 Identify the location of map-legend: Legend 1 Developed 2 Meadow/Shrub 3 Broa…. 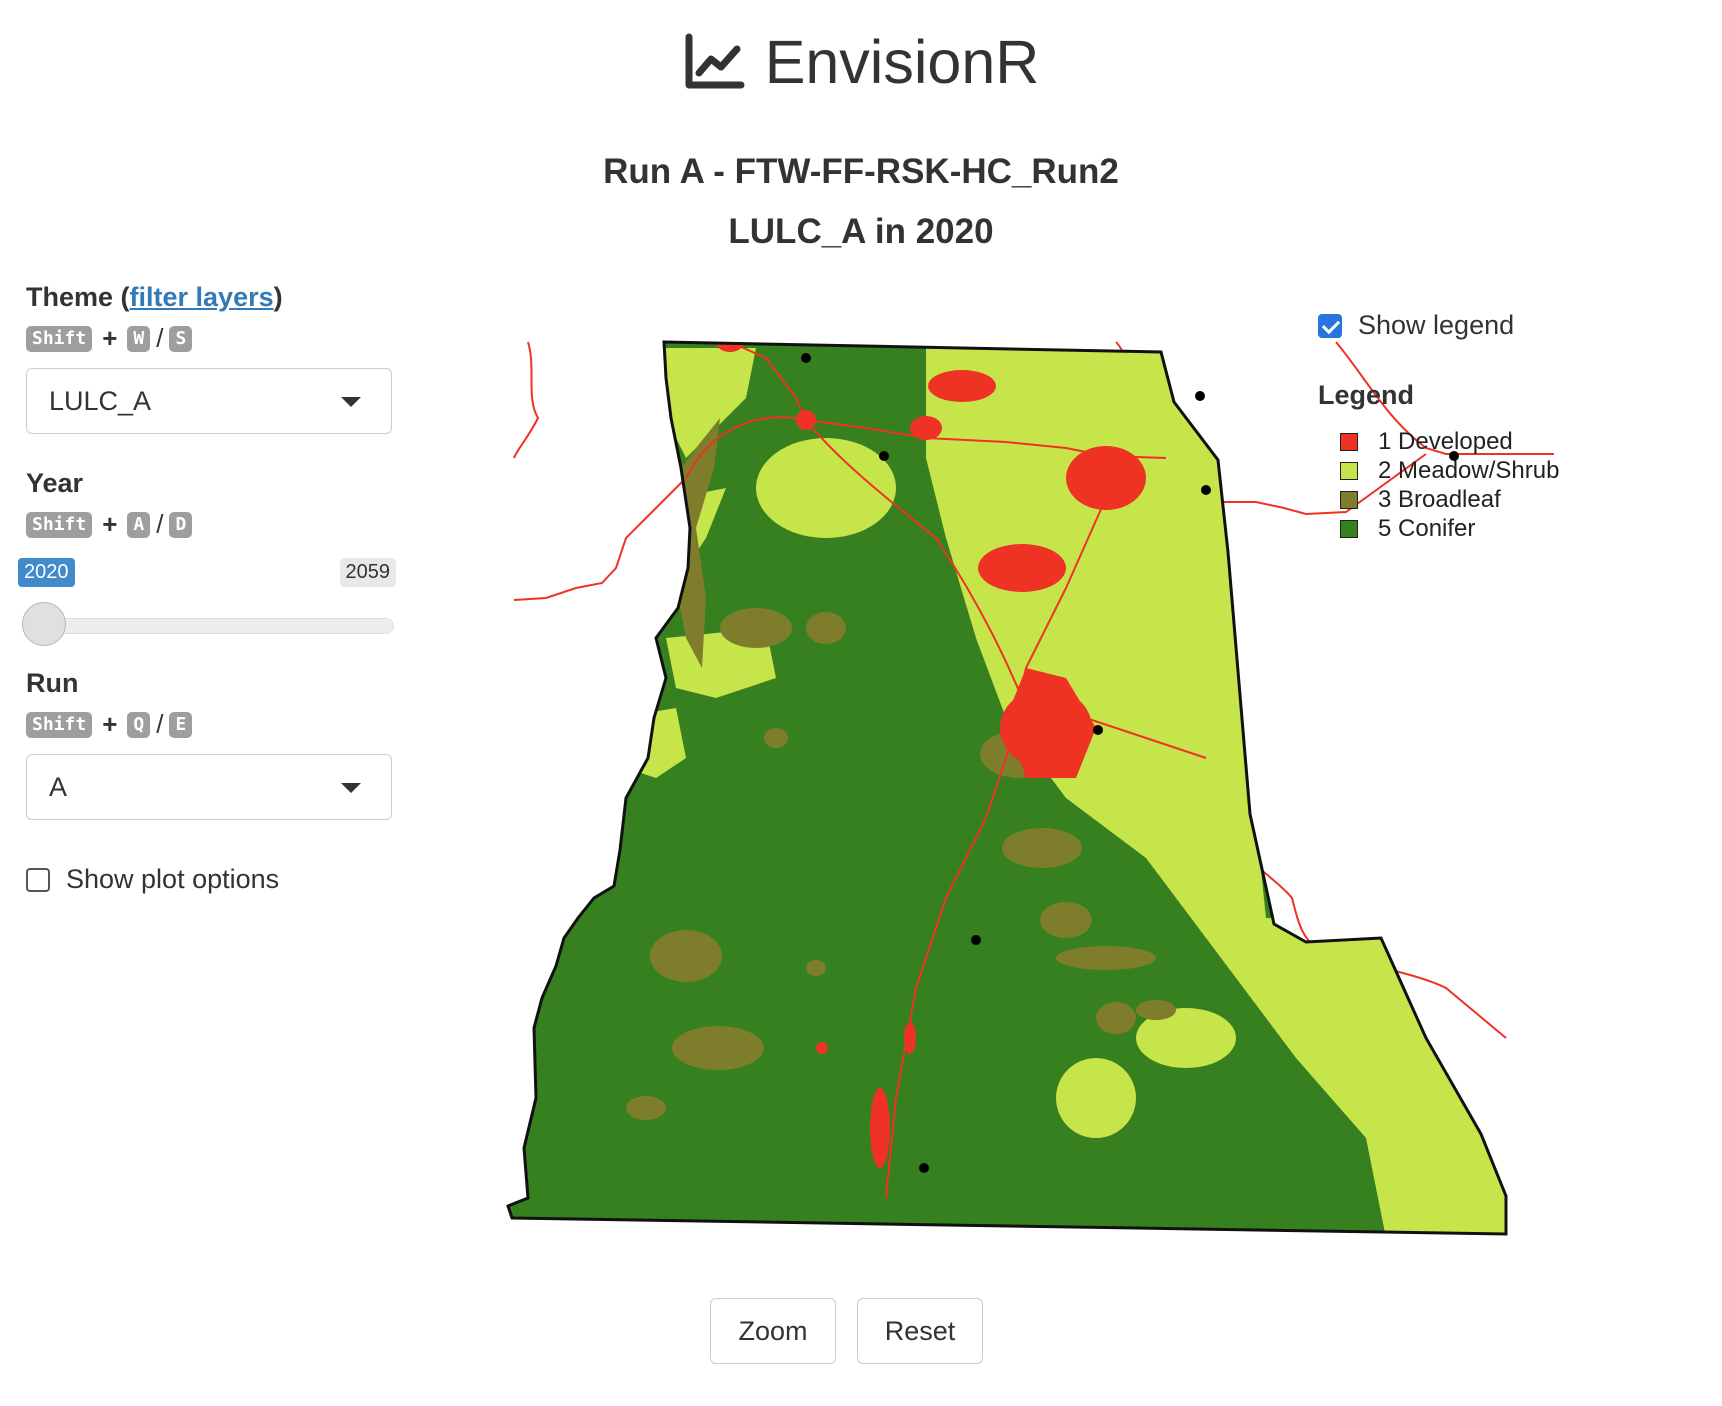
(1438, 461).